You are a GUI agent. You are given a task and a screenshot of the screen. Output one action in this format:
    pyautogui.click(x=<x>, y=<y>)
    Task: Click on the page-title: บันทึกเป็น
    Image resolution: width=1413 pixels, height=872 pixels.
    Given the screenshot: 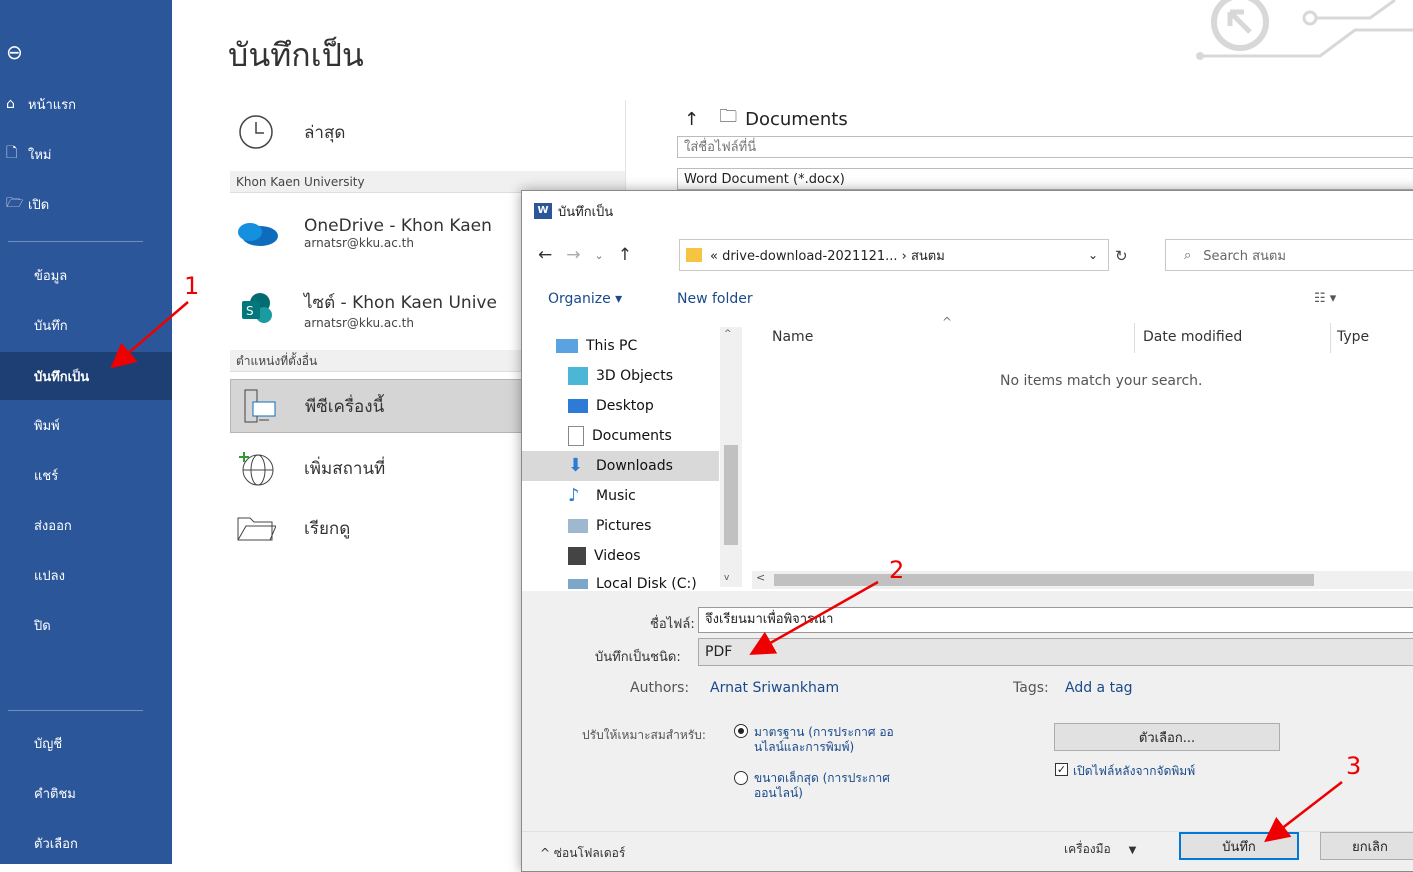 What is the action you would take?
    pyautogui.click(x=296, y=55)
    